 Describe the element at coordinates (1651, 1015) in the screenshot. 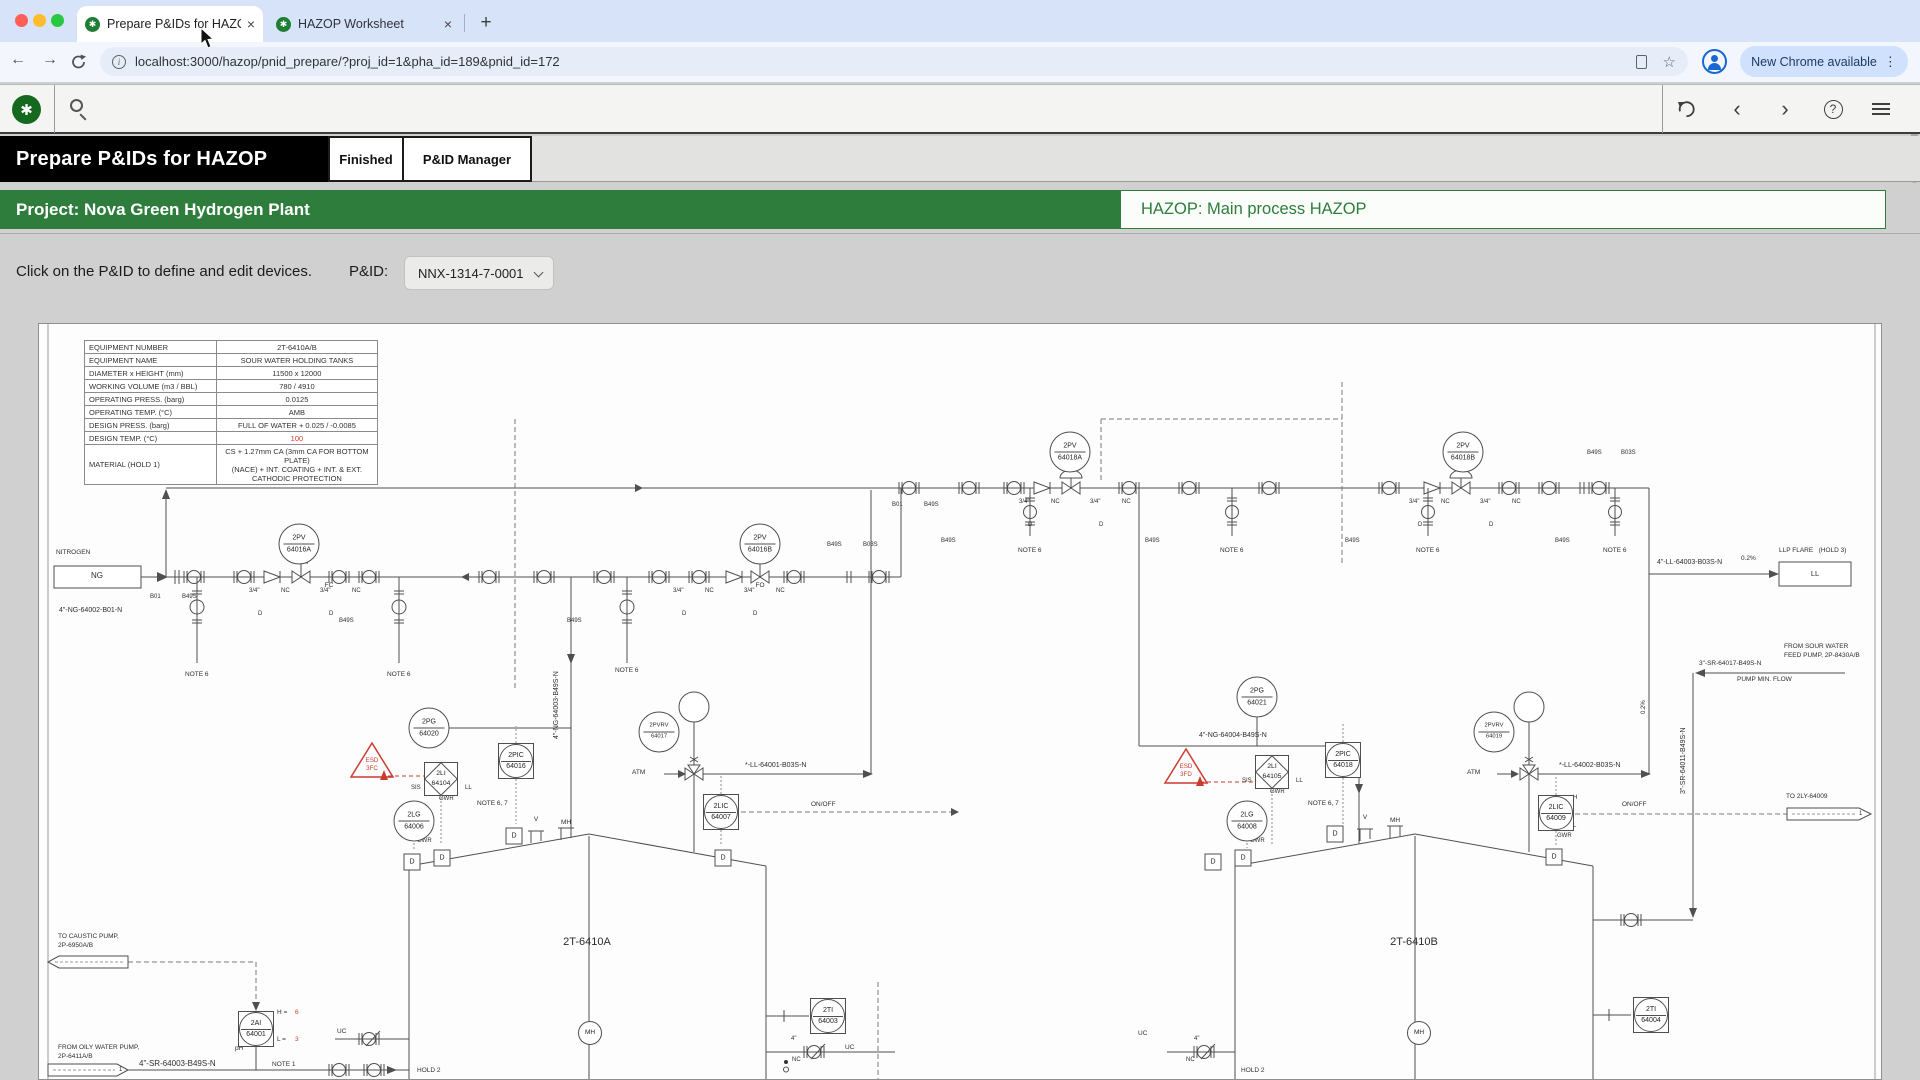

I see `instrument-2TI-64004: 2TI 64004` at that location.